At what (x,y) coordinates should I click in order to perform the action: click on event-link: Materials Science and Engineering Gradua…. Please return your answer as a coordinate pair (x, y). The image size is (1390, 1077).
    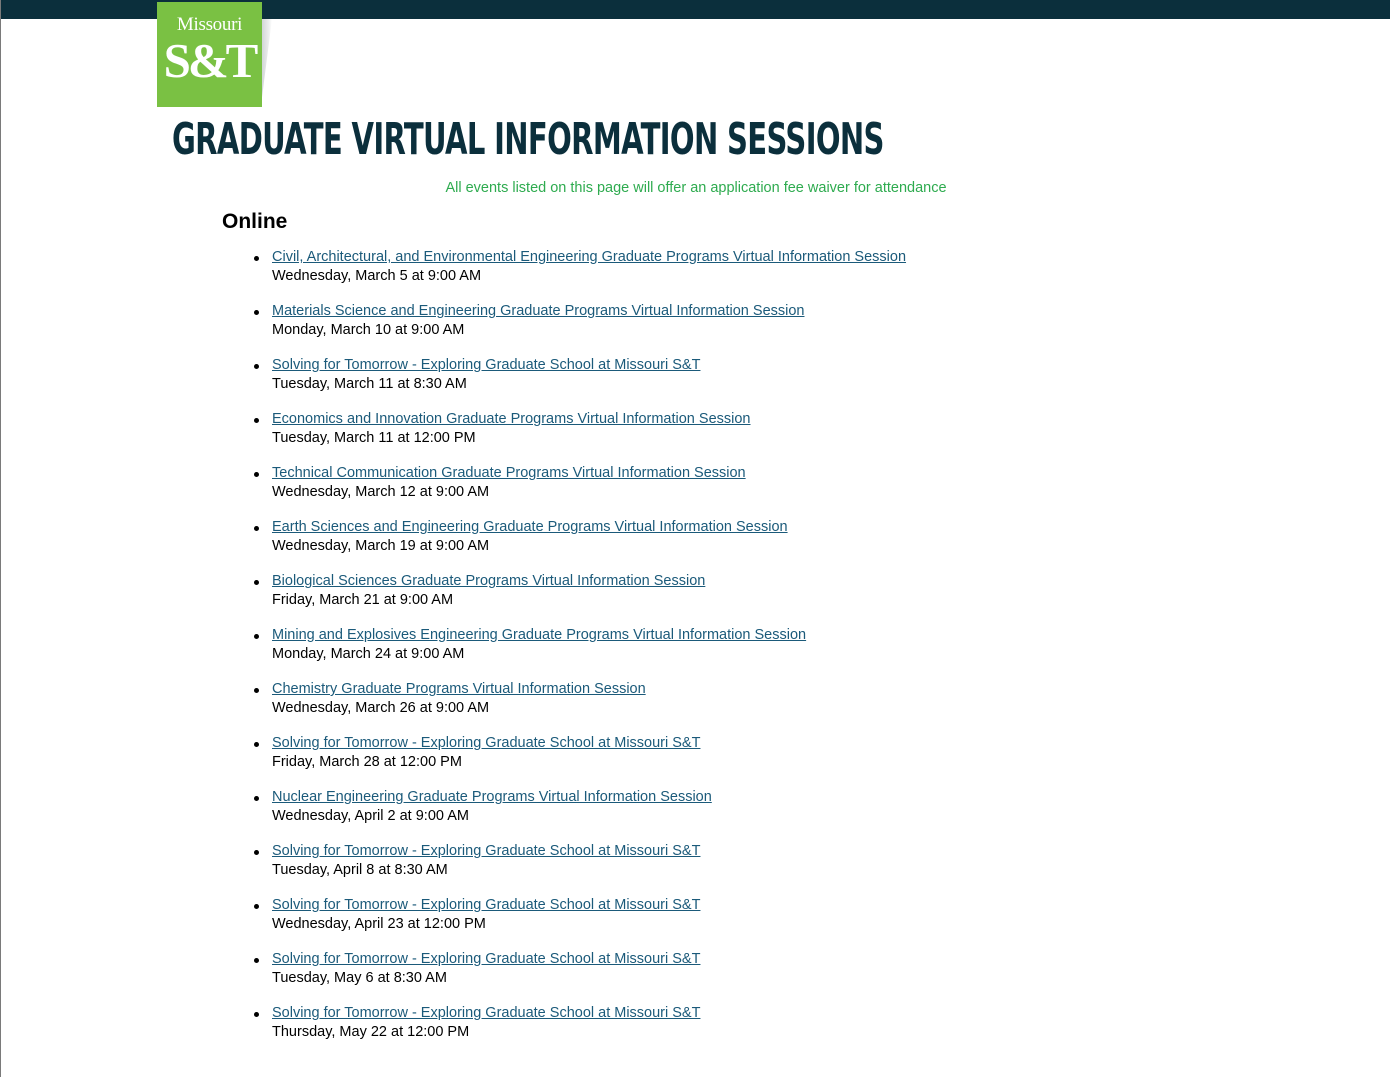
    Looking at the image, I should click on (589, 311).